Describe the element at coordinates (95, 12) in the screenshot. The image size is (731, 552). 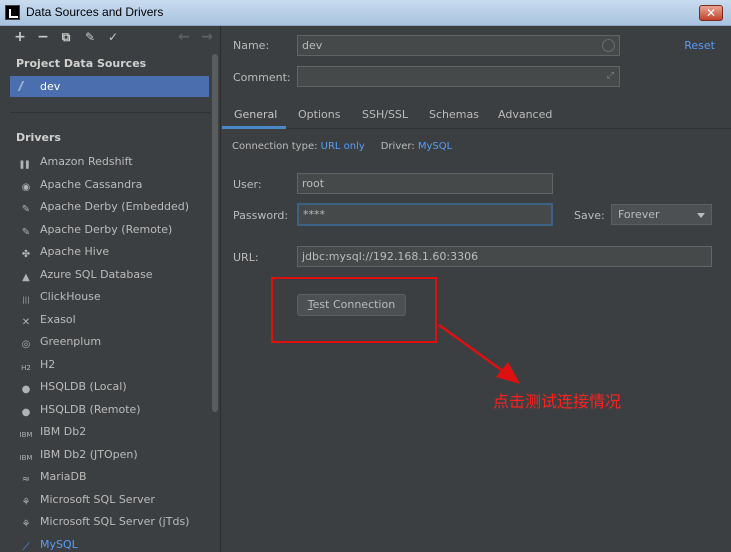
I see `window-title: Data Sources and Drivers` at that location.